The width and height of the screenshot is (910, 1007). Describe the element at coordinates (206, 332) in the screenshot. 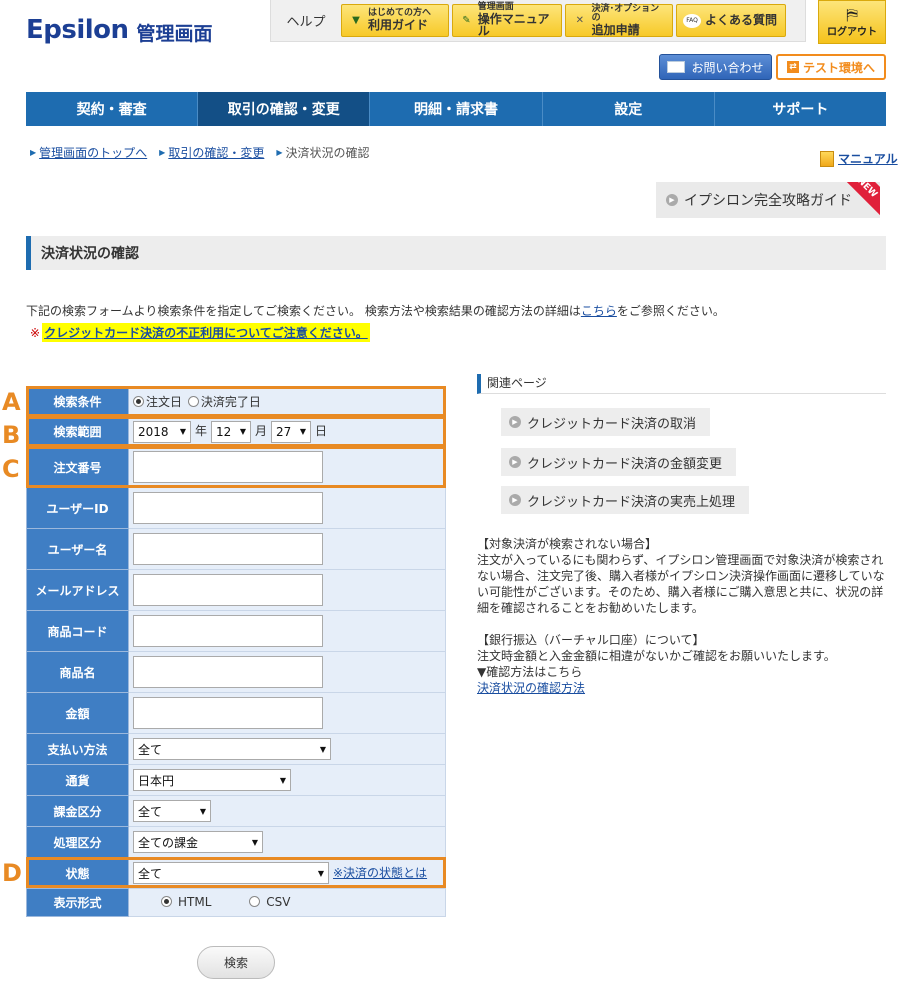

I see `fraud-warning-link: クレジットカード決済の不正利用についてご注意ください。` at that location.